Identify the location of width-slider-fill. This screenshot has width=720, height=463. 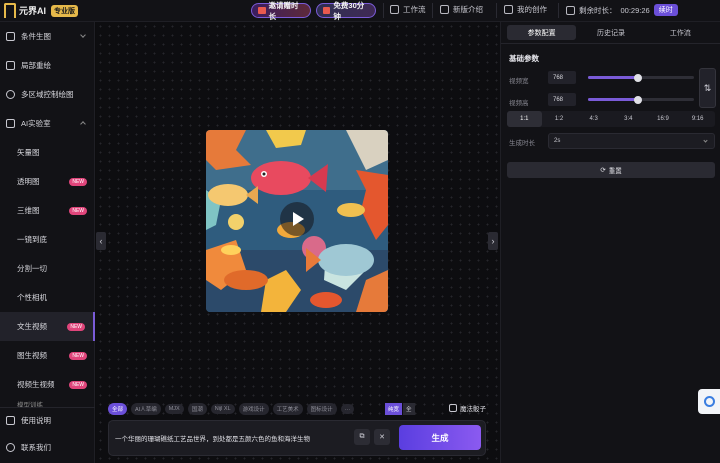
(613, 77).